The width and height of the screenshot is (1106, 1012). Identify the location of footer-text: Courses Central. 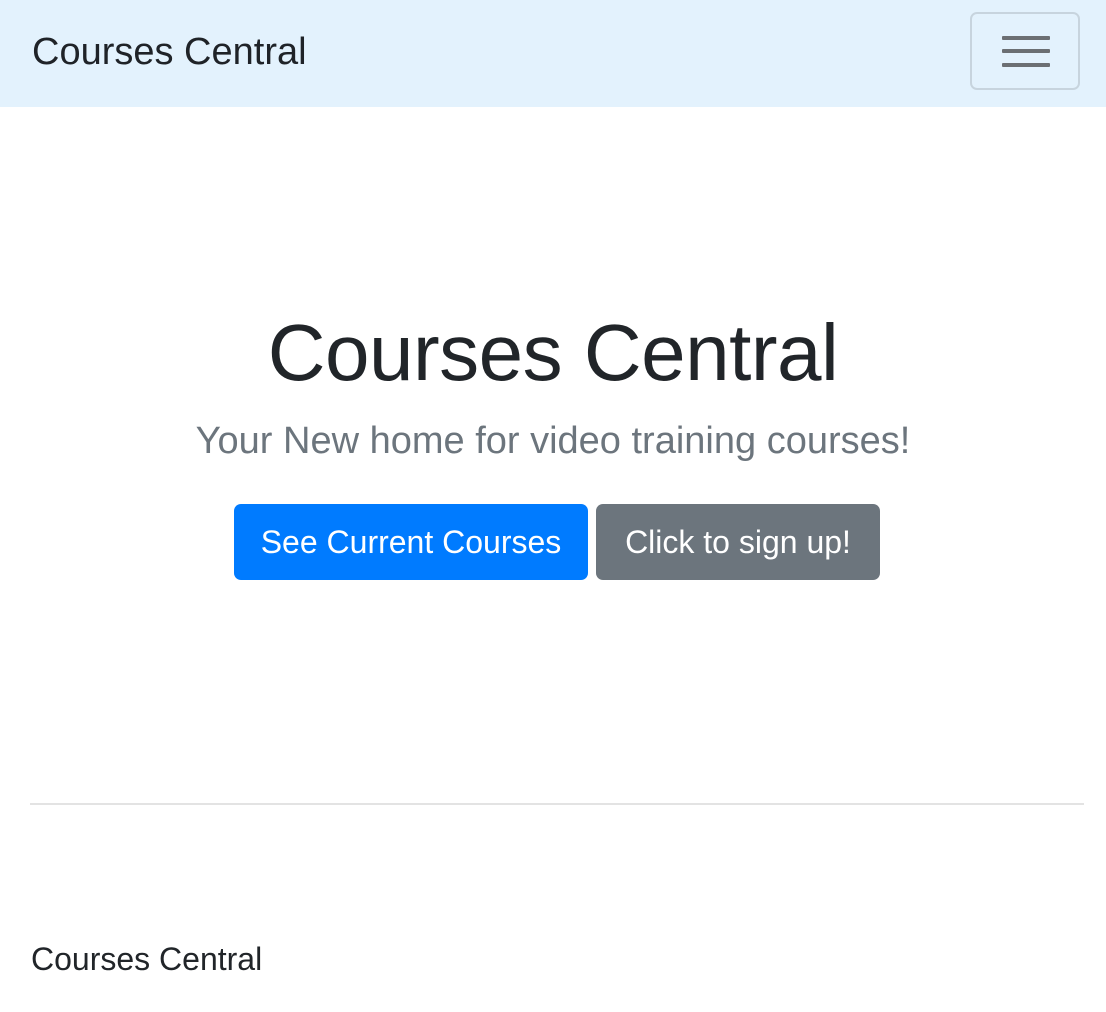
(147, 959).